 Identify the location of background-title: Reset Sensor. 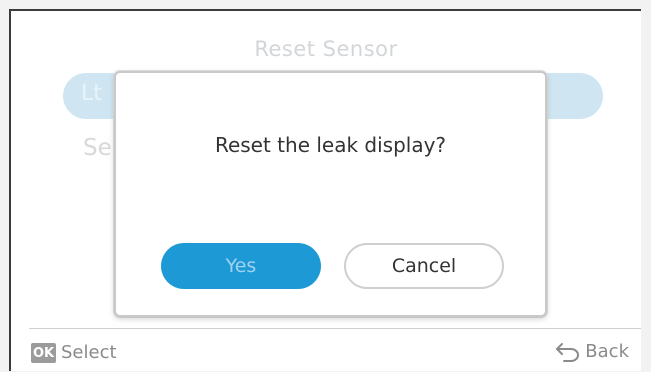
(326, 49).